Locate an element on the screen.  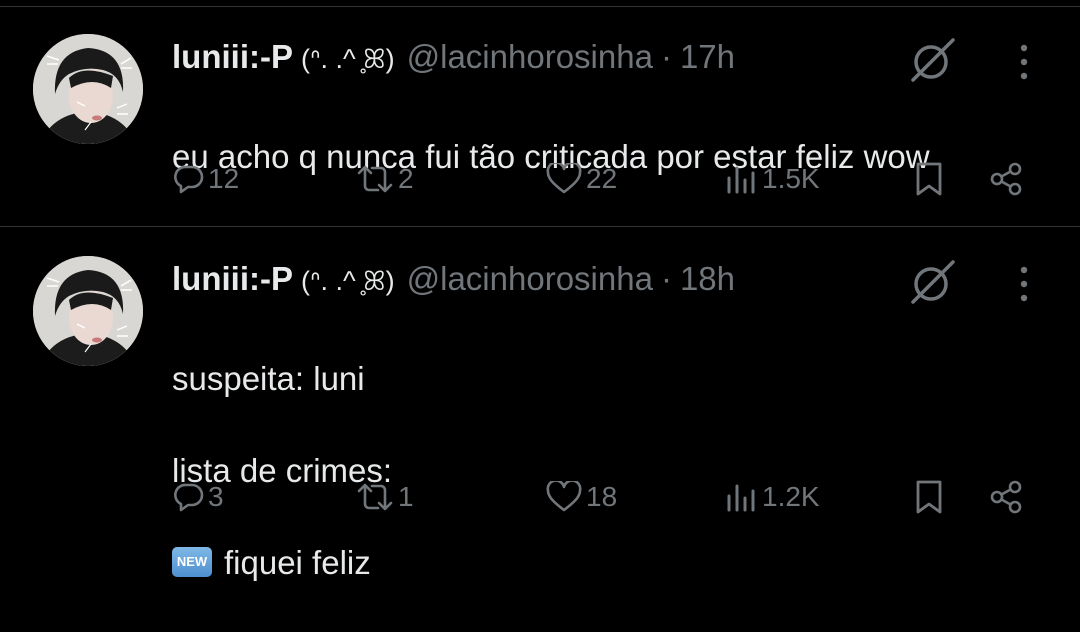
like-button: 22 is located at coordinates (581, 179).